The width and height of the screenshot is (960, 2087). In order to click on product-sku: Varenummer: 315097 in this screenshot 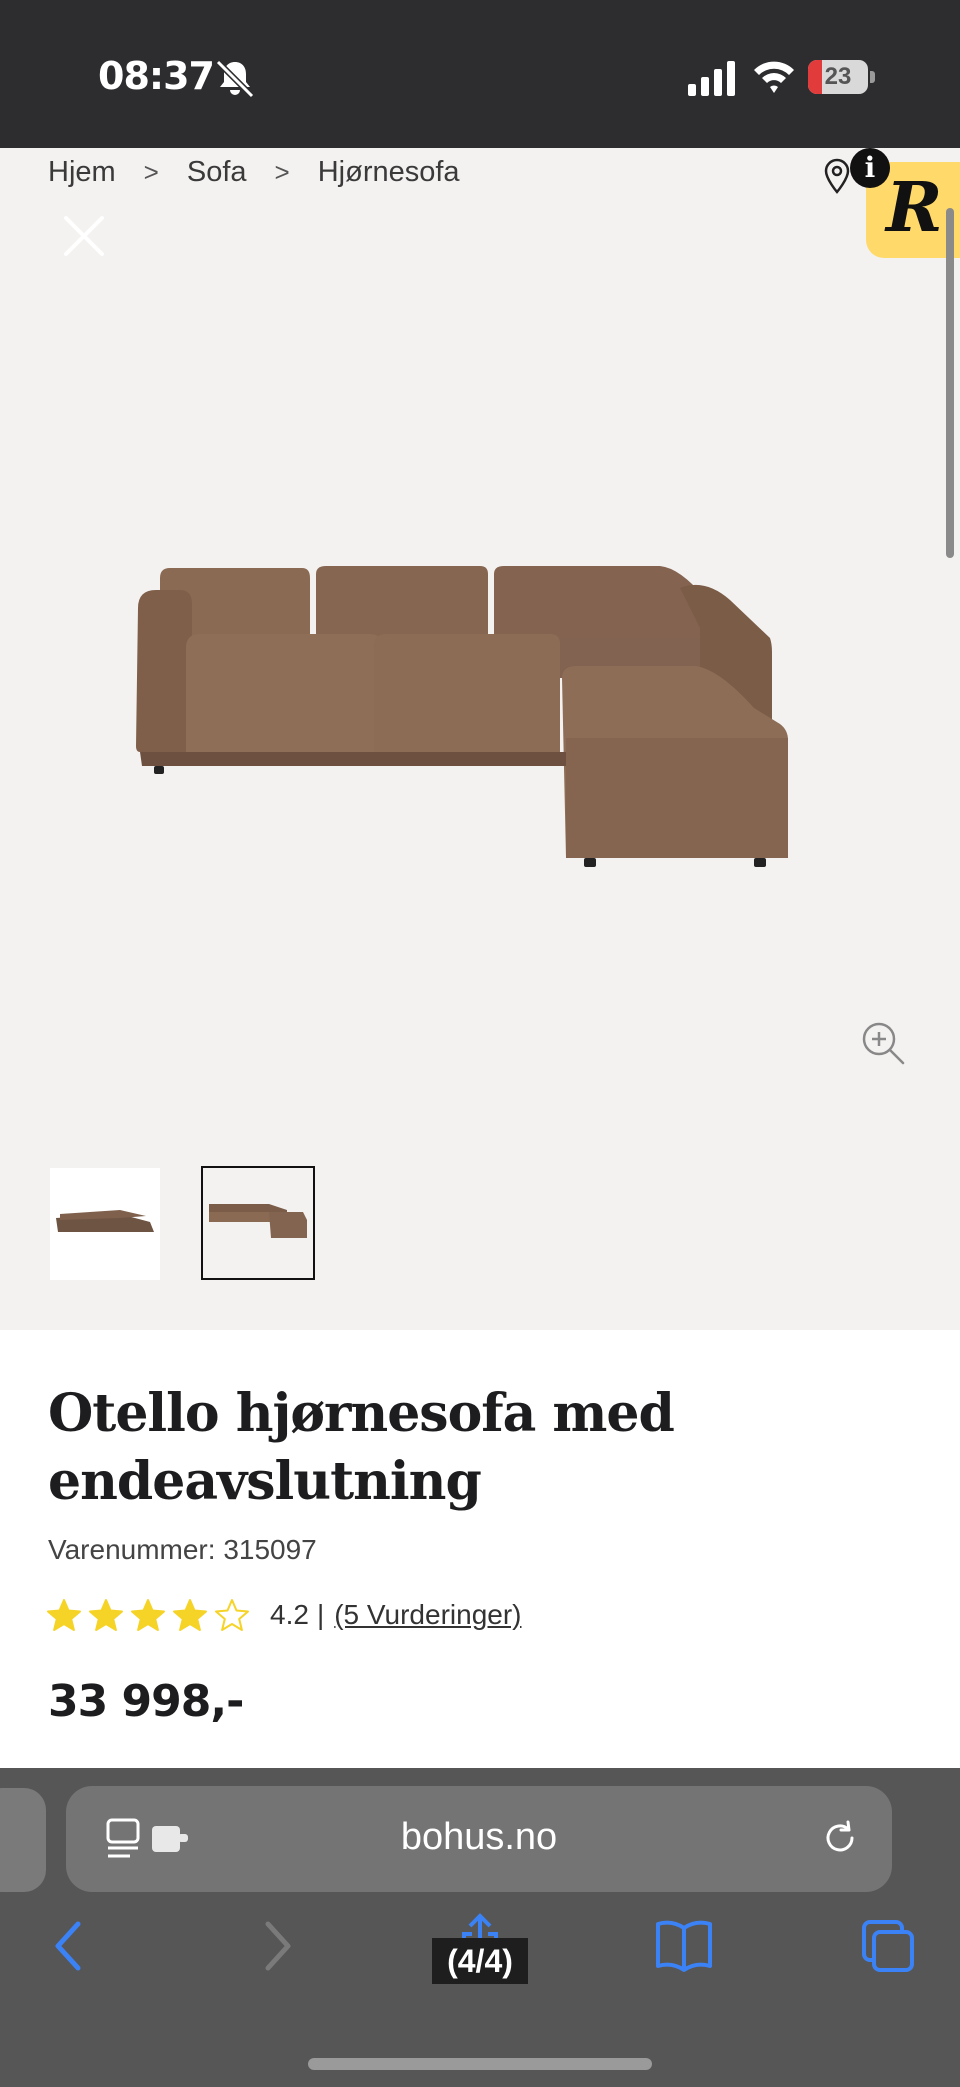, I will do `click(182, 1549)`.